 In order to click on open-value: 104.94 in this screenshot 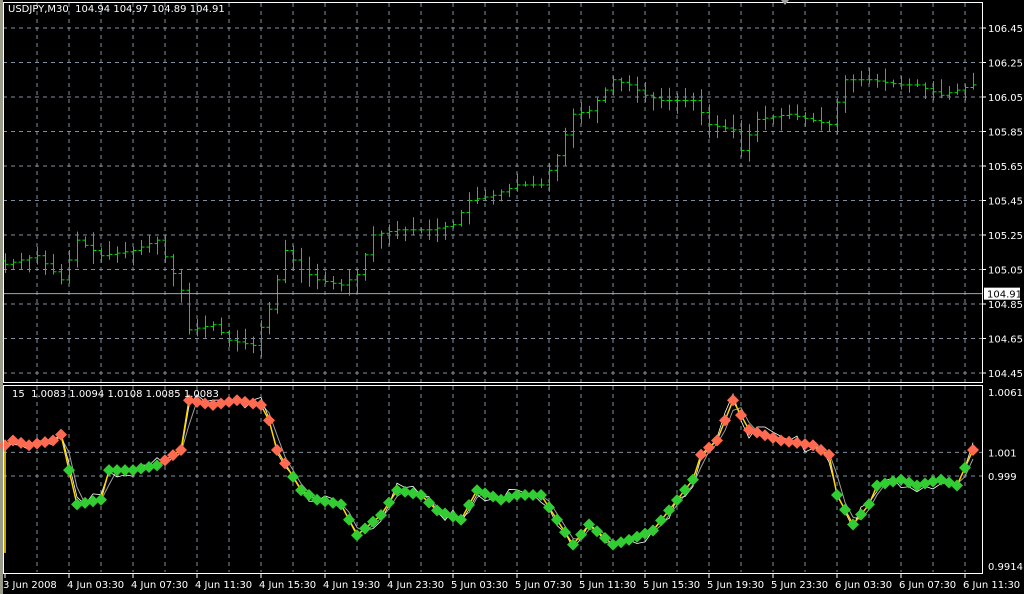, I will do `click(93, 9)`.